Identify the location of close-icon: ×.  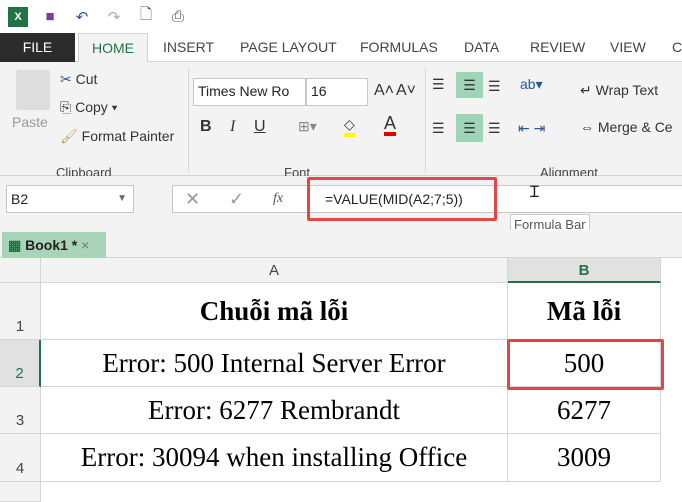
(85, 245).